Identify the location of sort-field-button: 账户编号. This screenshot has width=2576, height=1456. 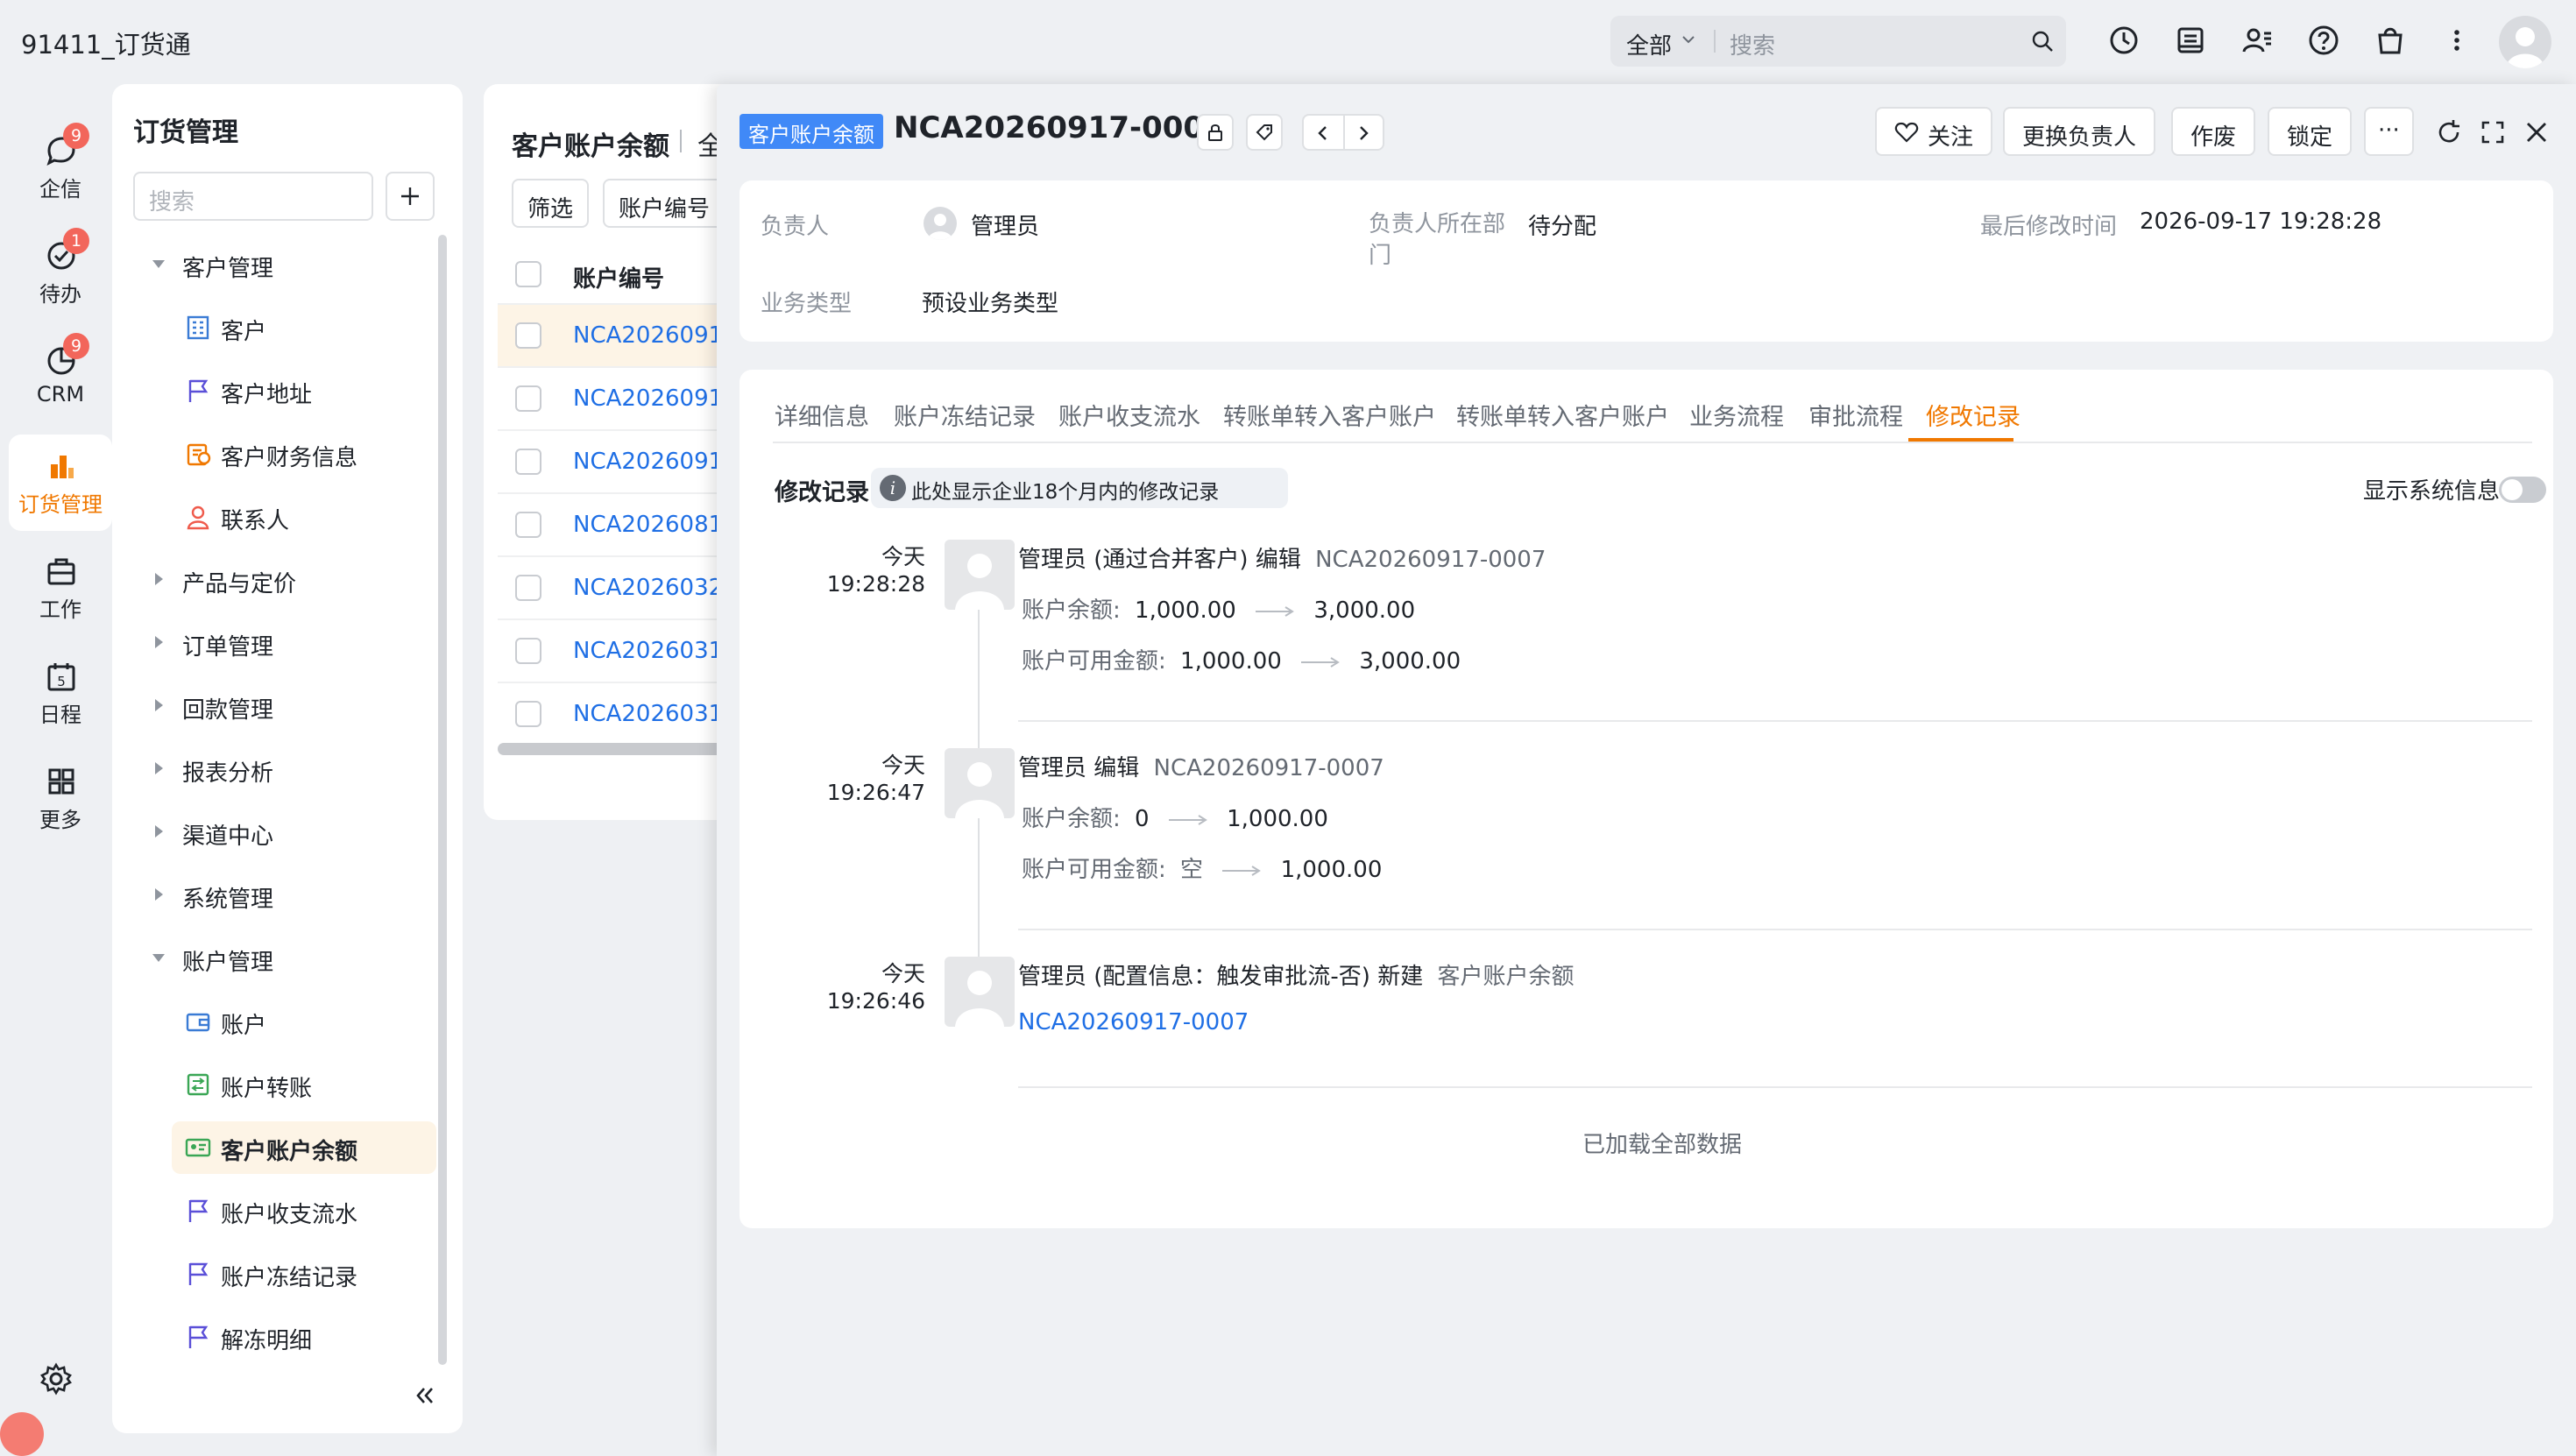
(664, 203).